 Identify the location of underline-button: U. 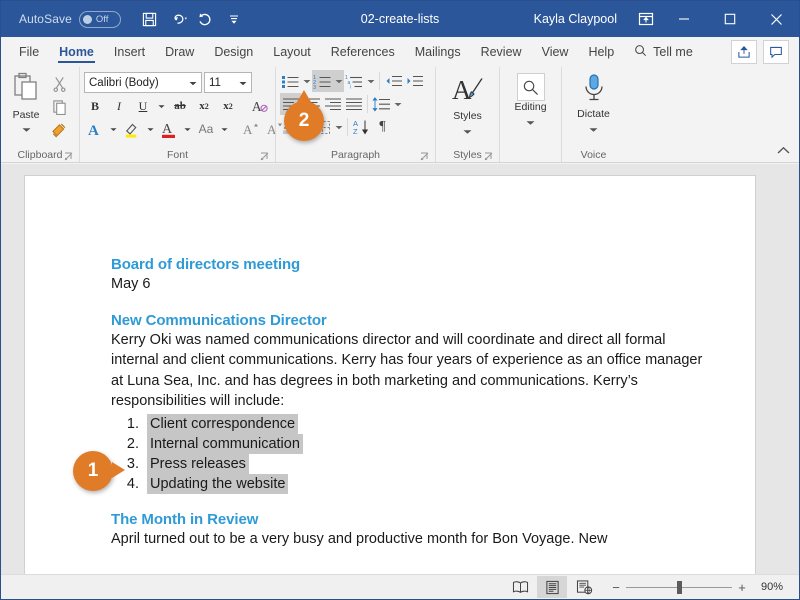
(143, 106).